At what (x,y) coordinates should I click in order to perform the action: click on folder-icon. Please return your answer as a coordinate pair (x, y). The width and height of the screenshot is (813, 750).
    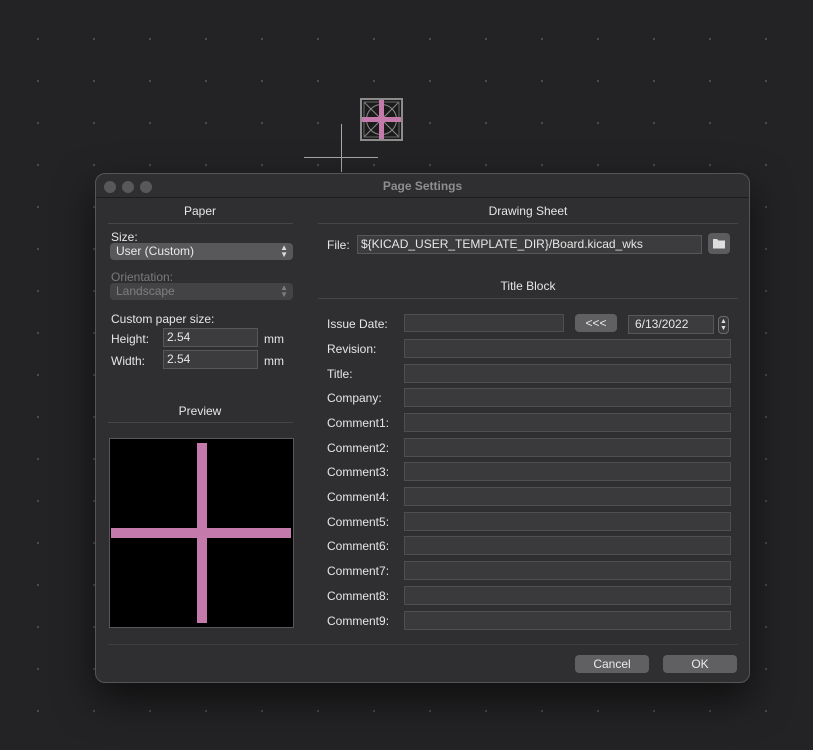
    Looking at the image, I should click on (719, 244).